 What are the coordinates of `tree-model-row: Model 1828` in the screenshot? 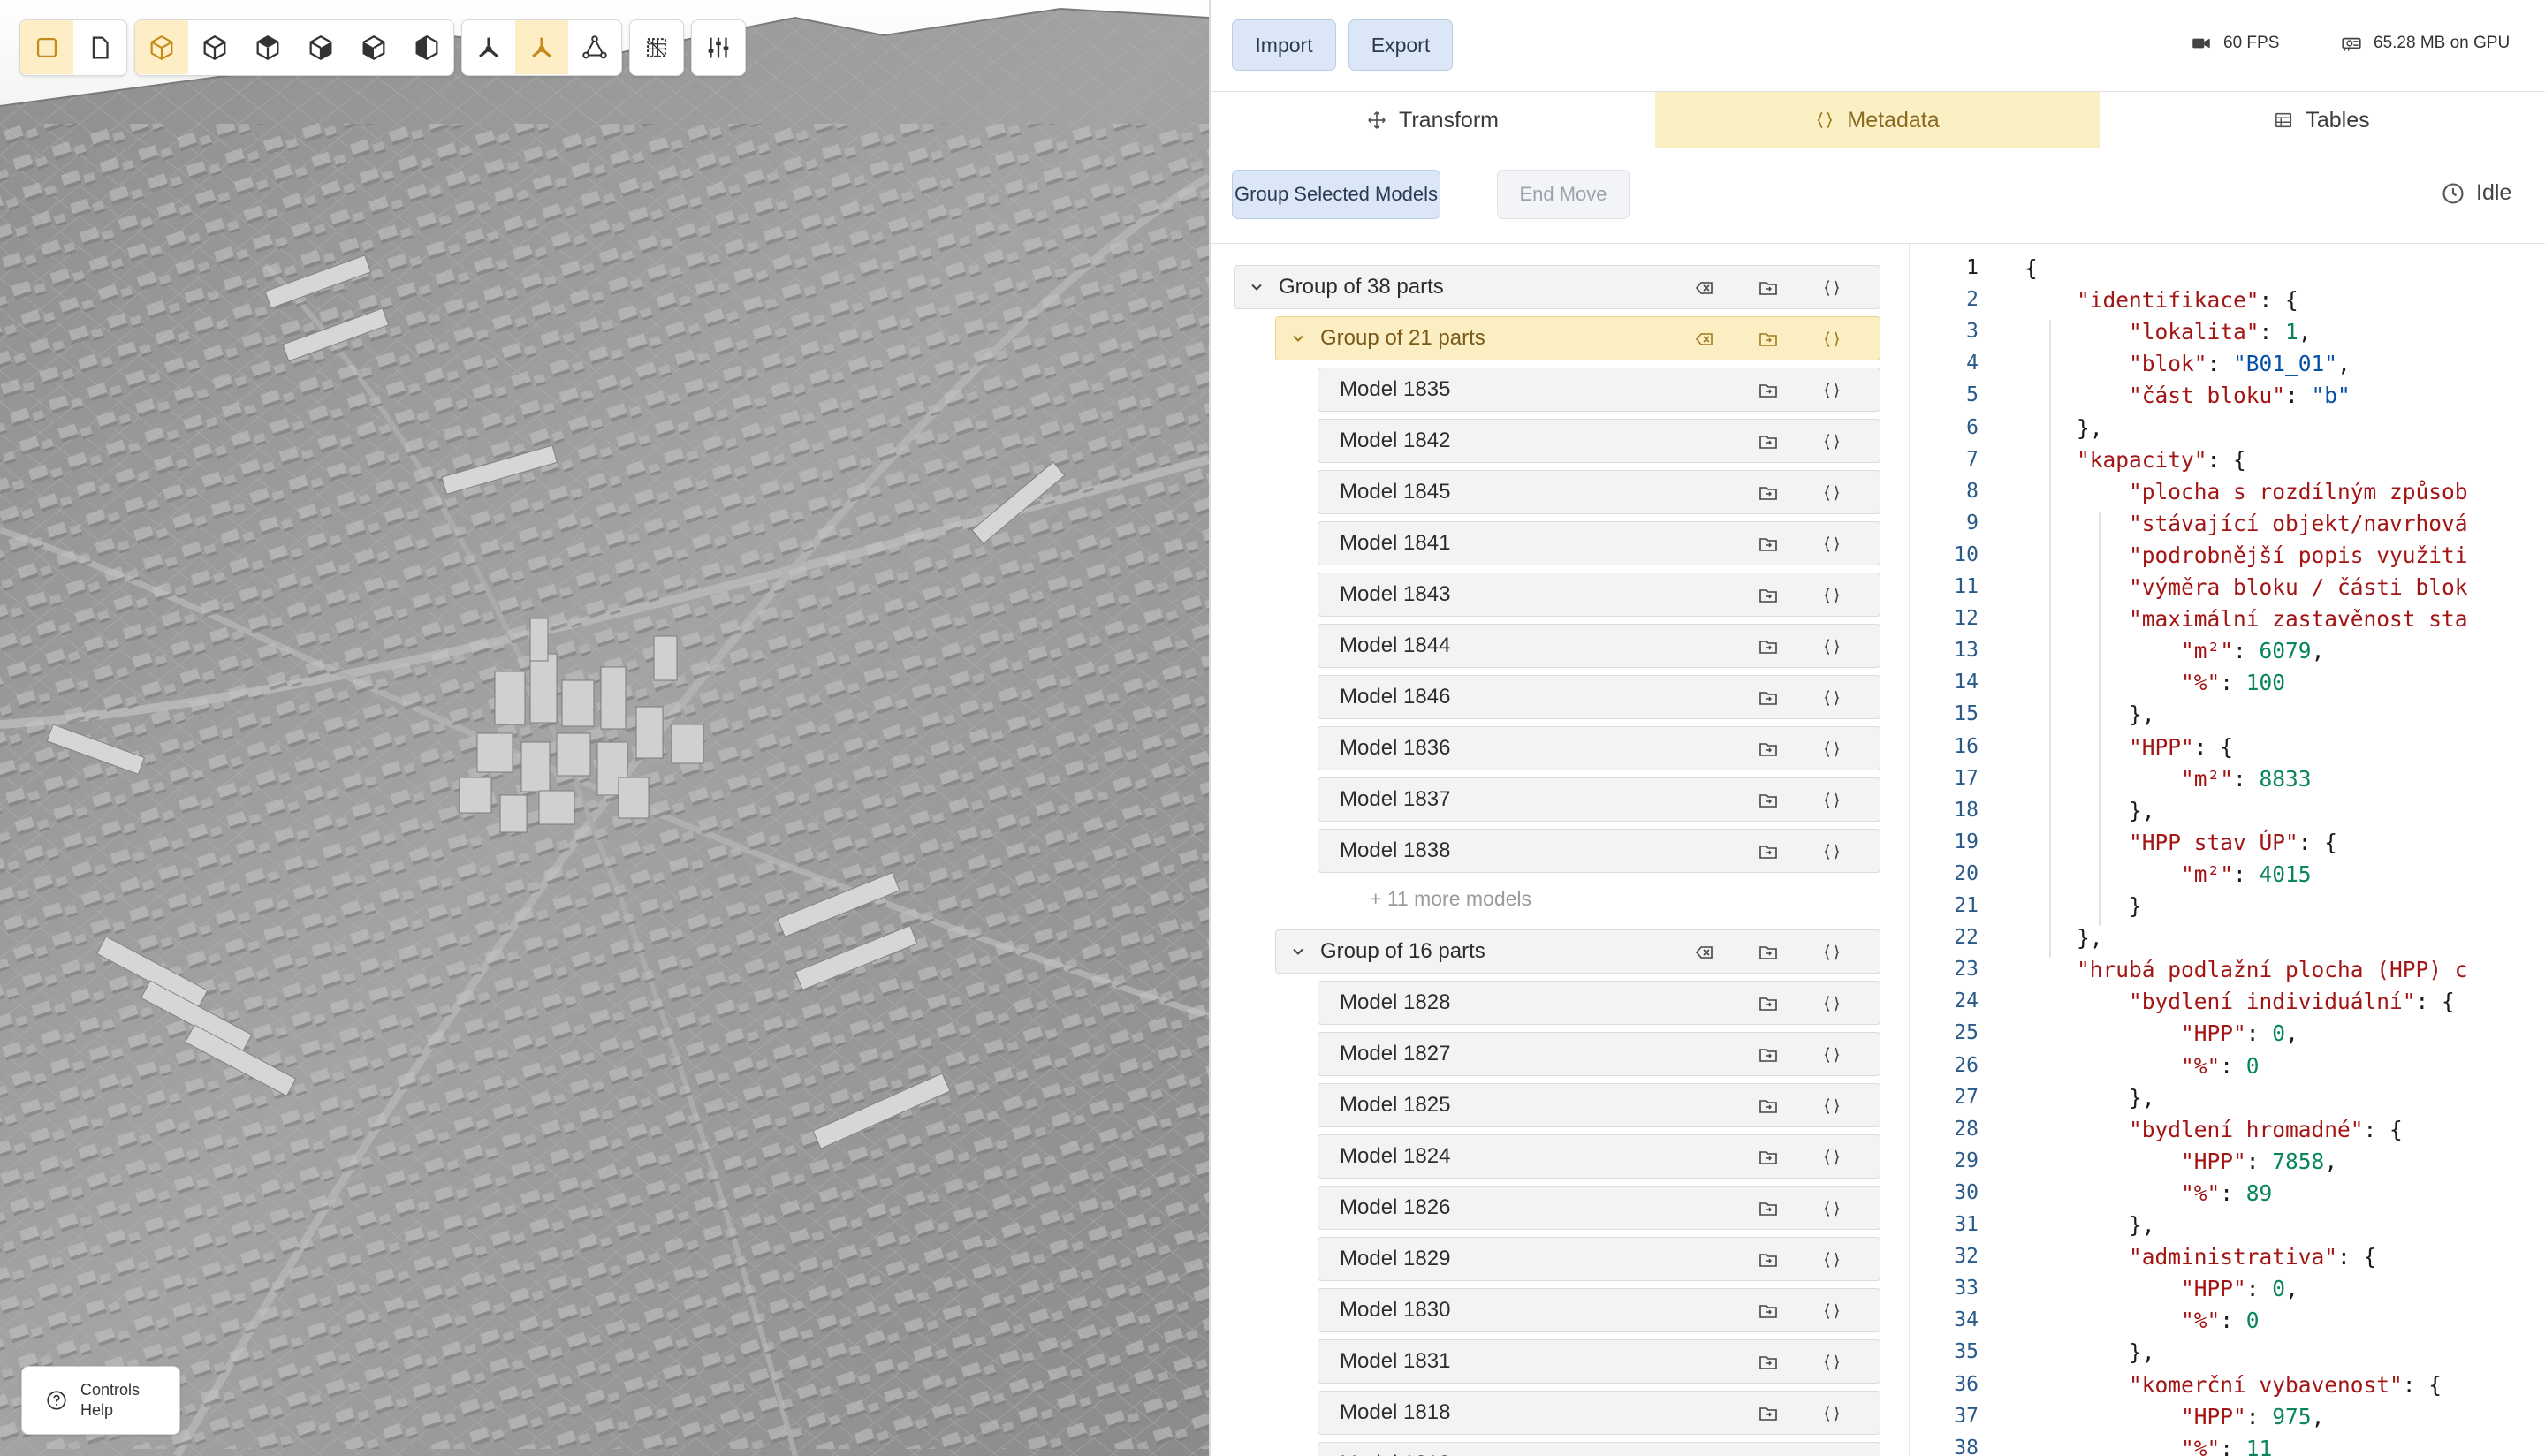 It's located at (1599, 1003).